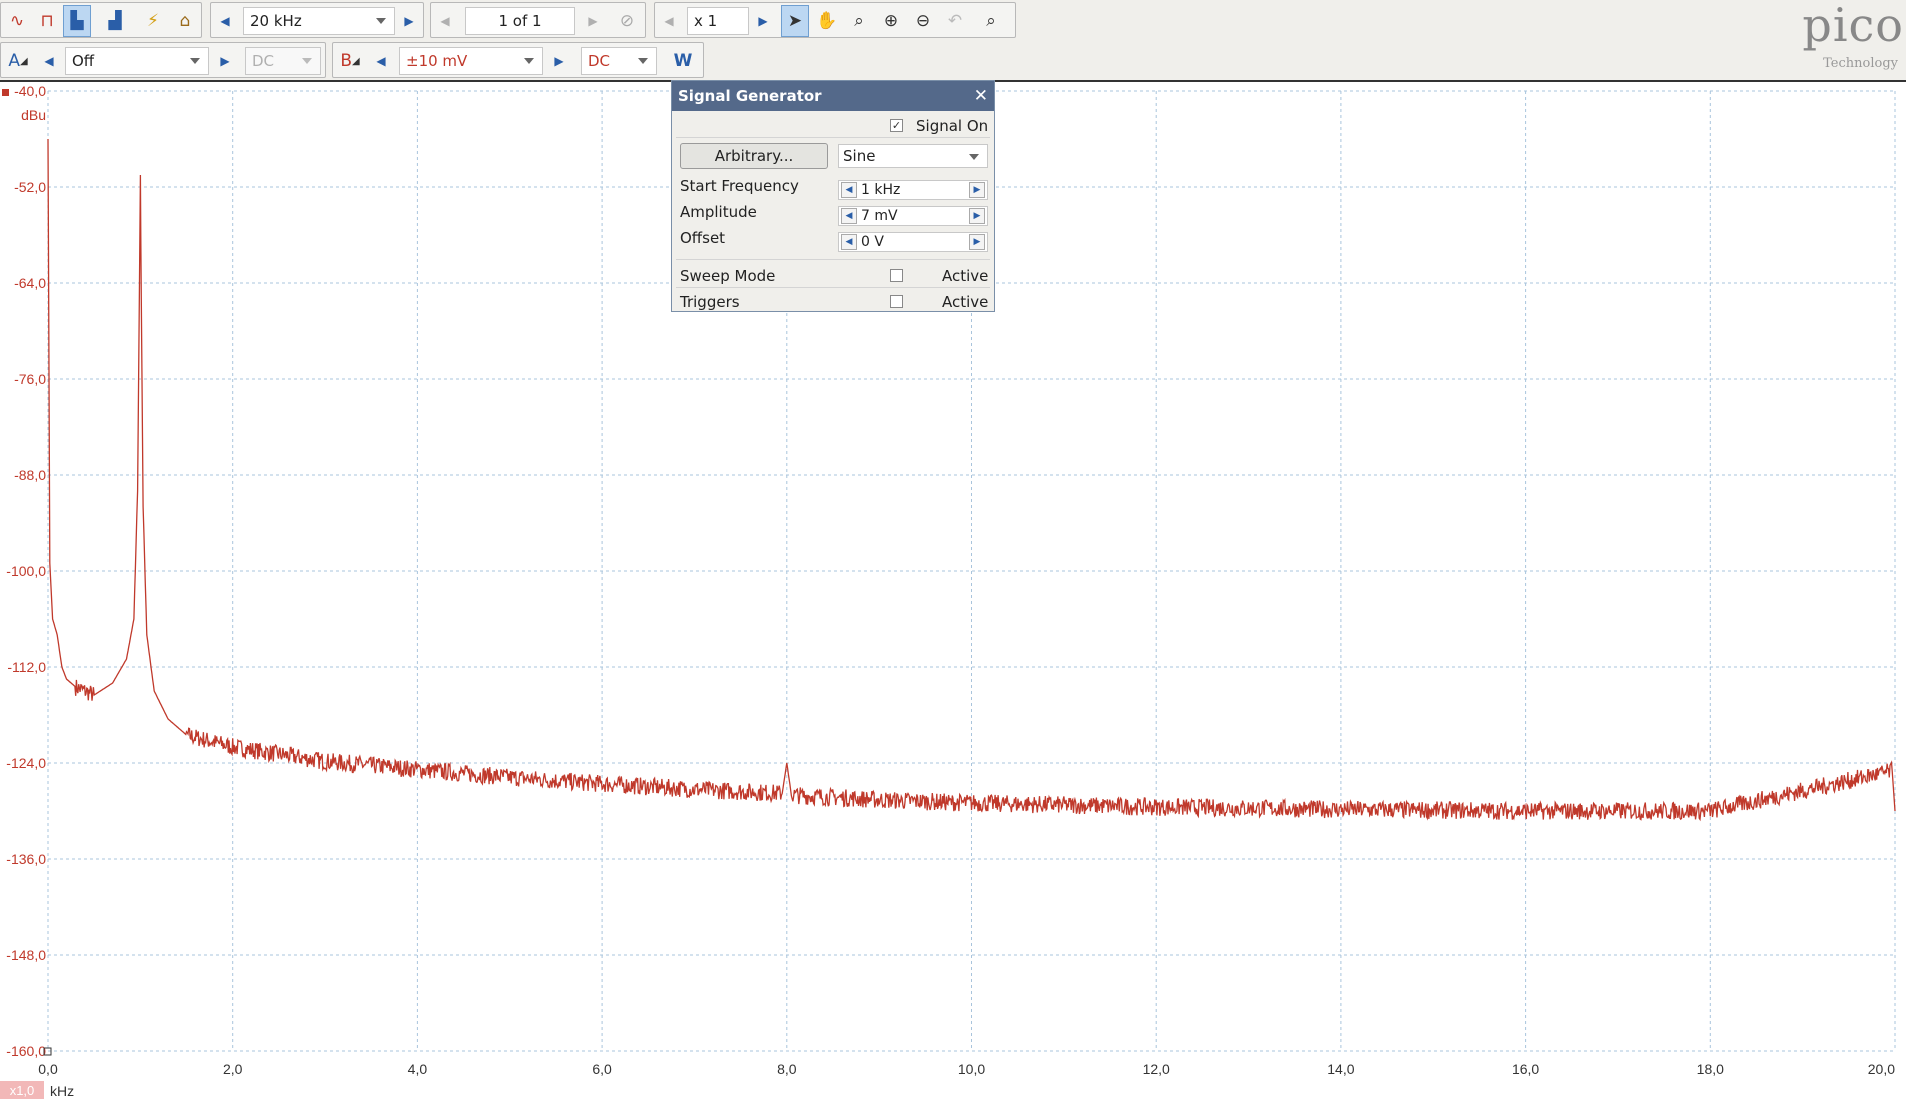  Describe the element at coordinates (619, 61) in the screenshot. I see `channel-b-coupling-select: DC` at that location.